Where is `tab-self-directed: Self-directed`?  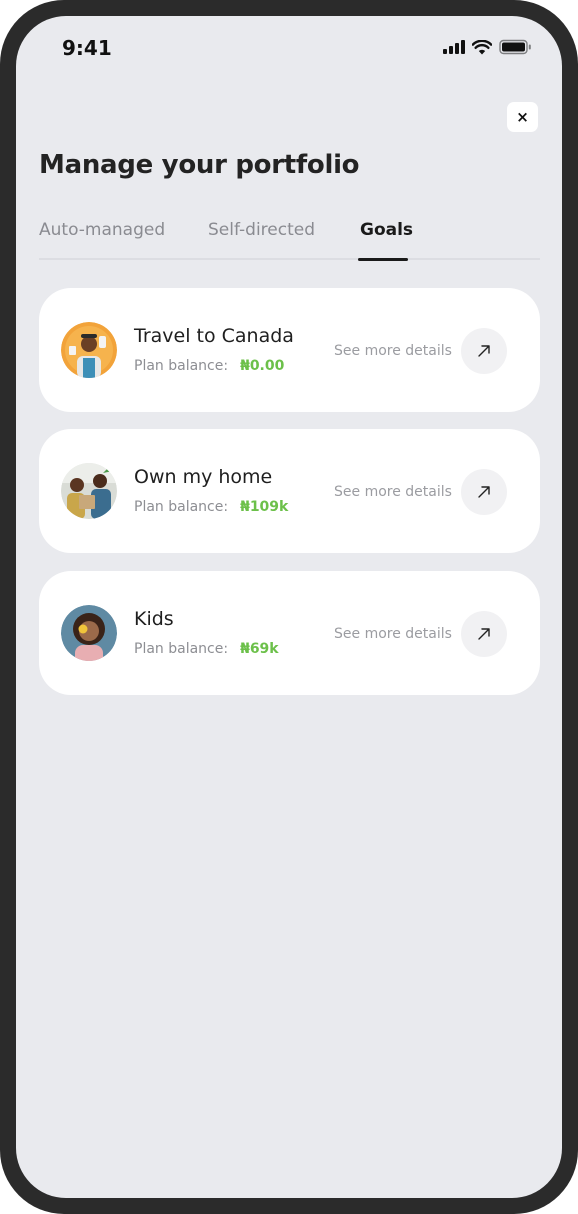
tab-self-directed: Self-directed is located at coordinates (261, 230).